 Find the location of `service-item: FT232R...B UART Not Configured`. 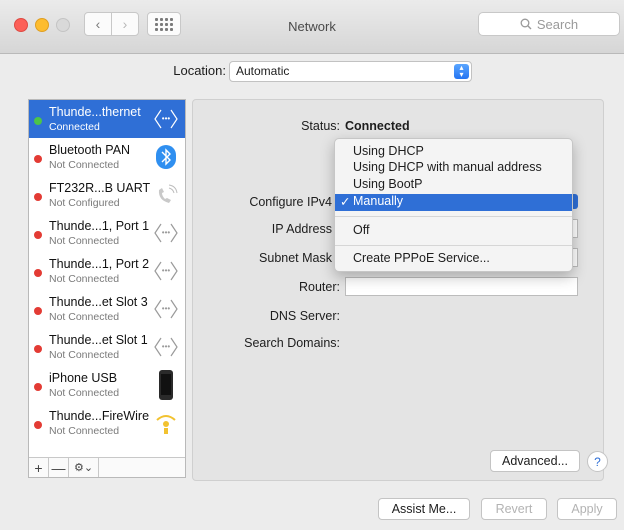

service-item: FT232R...B UART Not Configured is located at coordinates (107, 195).